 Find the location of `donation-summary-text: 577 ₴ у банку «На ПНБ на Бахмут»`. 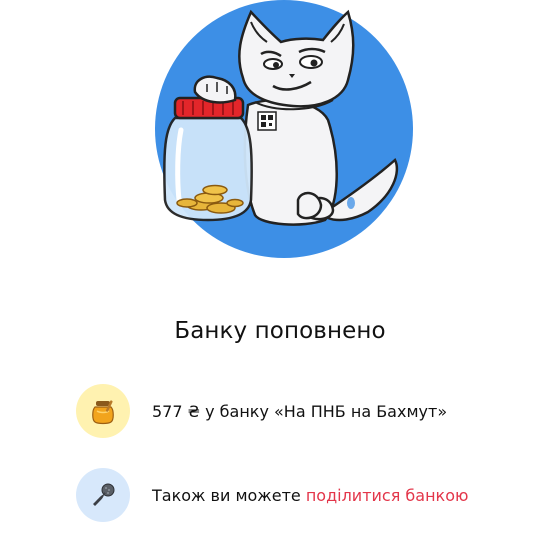

donation-summary-text: 577 ₴ у банку «На ПНБ на Бахмут» is located at coordinates (299, 411).